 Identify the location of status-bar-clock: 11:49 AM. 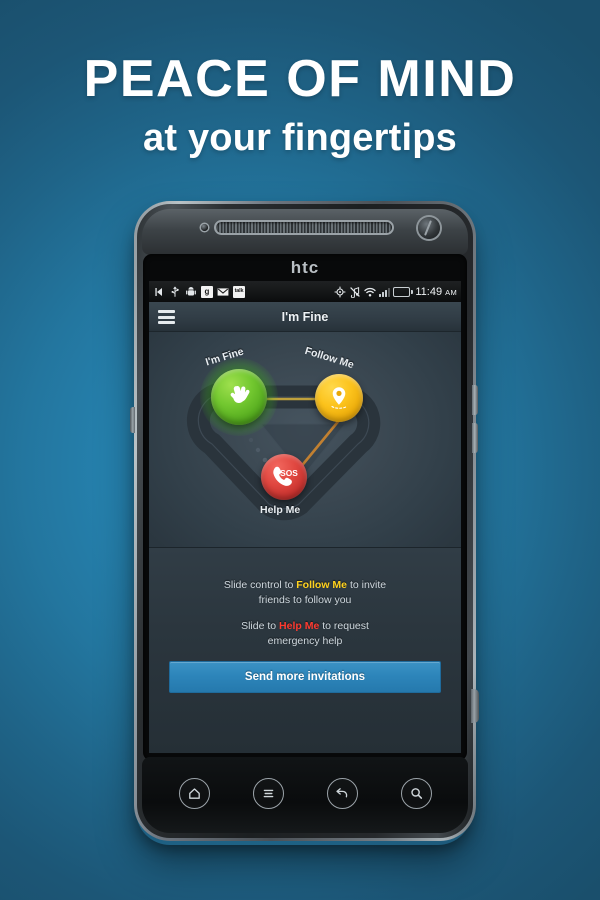
(436, 291).